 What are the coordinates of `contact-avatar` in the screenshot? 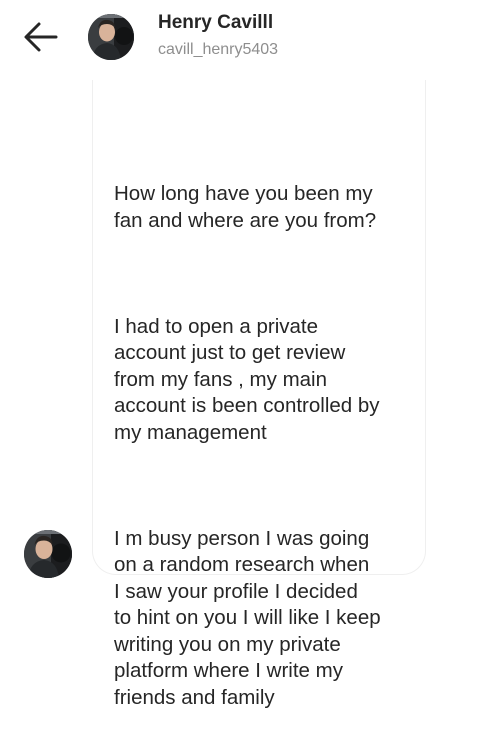 It's located at (111, 37).